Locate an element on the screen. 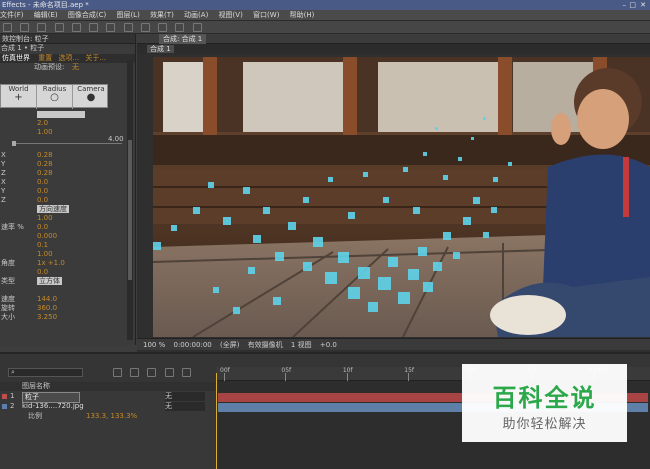 This screenshot has width=650, height=469. menu-file: 文件(F) is located at coordinates (12, 15).